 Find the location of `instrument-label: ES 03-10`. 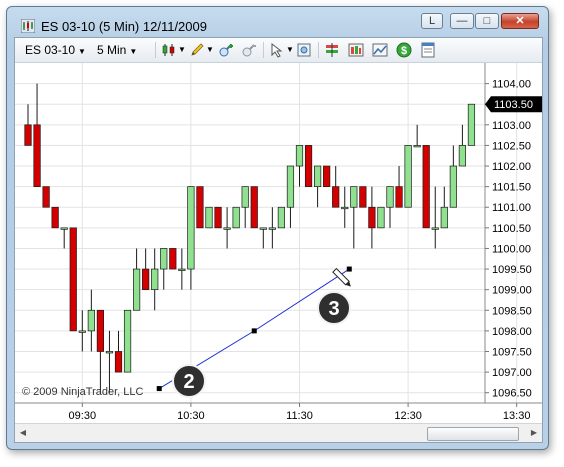

instrument-label: ES 03-10 is located at coordinates (50, 50).